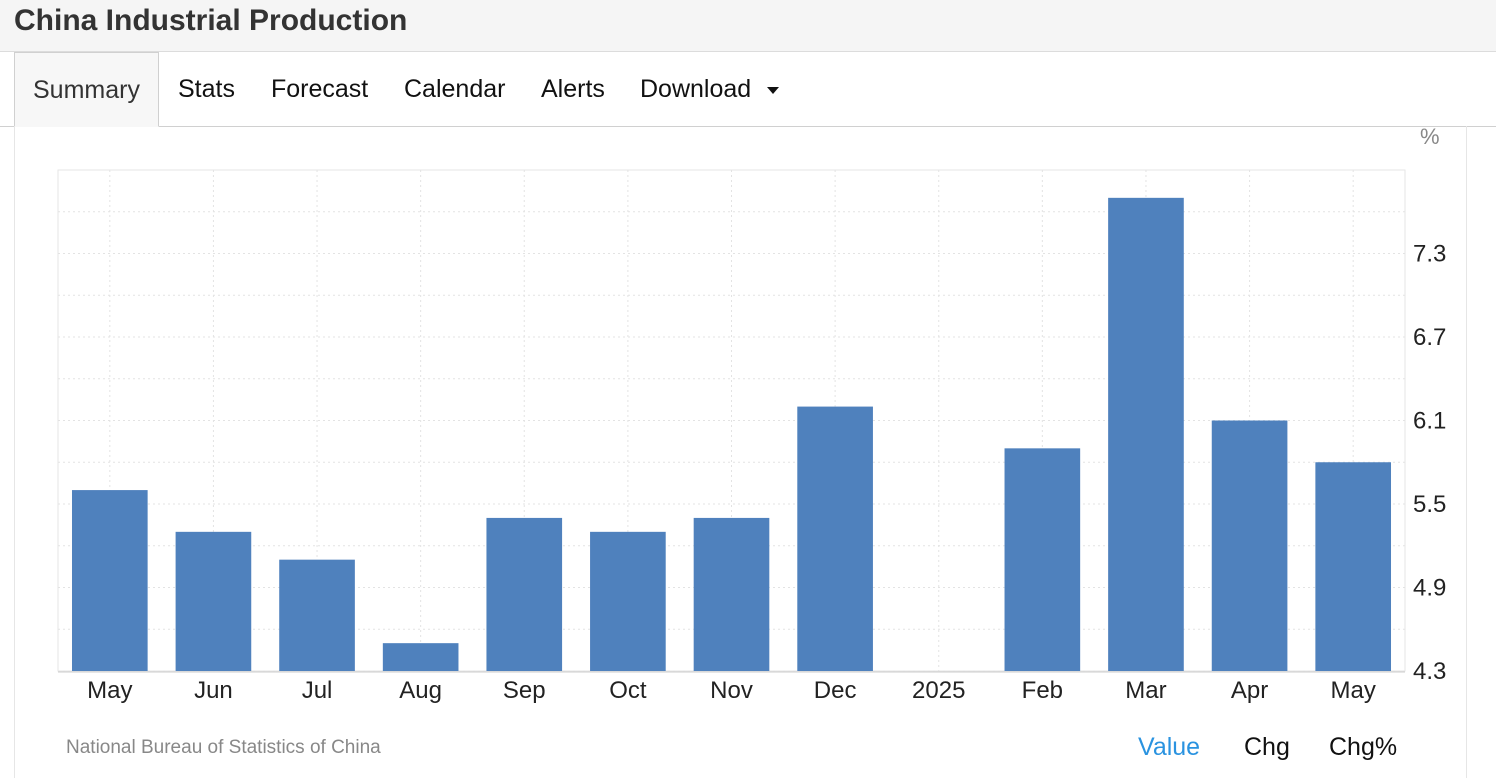 Image resolution: width=1496 pixels, height=778 pixels. I want to click on x-tick-label: Feb, so click(1042, 690).